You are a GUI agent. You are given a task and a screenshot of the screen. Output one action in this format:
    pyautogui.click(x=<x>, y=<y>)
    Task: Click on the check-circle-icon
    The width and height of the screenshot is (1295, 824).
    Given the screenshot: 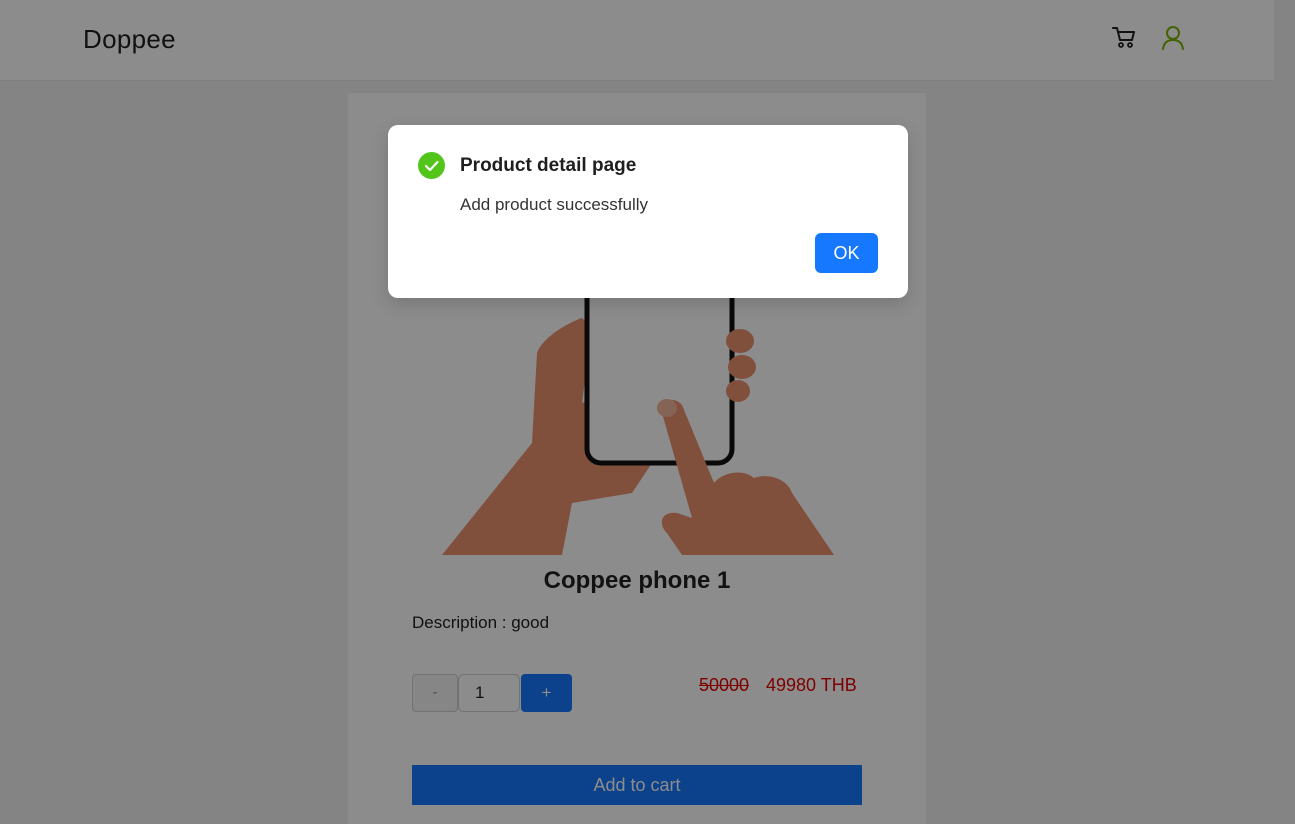 What is the action you would take?
    pyautogui.click(x=431, y=165)
    